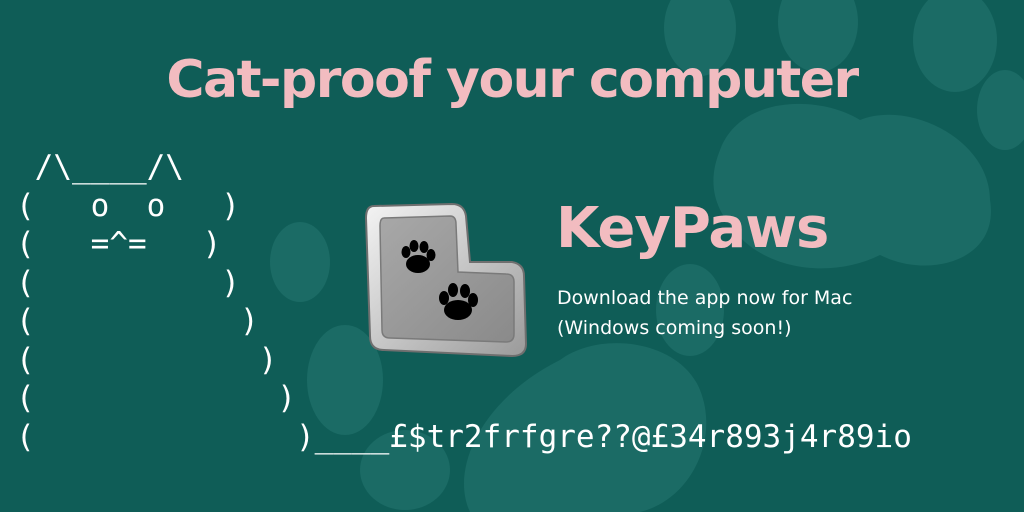 The image size is (1024, 512). What do you see at coordinates (674, 328) in the screenshot?
I see `tagline-line-2: (Windows coming soon!)` at bounding box center [674, 328].